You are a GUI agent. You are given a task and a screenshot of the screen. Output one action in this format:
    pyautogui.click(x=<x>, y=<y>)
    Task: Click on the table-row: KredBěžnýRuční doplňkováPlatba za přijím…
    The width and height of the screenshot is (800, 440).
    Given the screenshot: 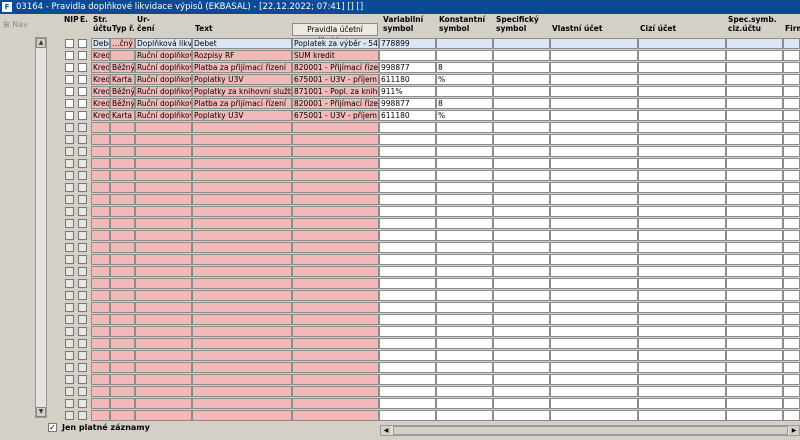 What is the action you would take?
    pyautogui.click(x=424, y=103)
    